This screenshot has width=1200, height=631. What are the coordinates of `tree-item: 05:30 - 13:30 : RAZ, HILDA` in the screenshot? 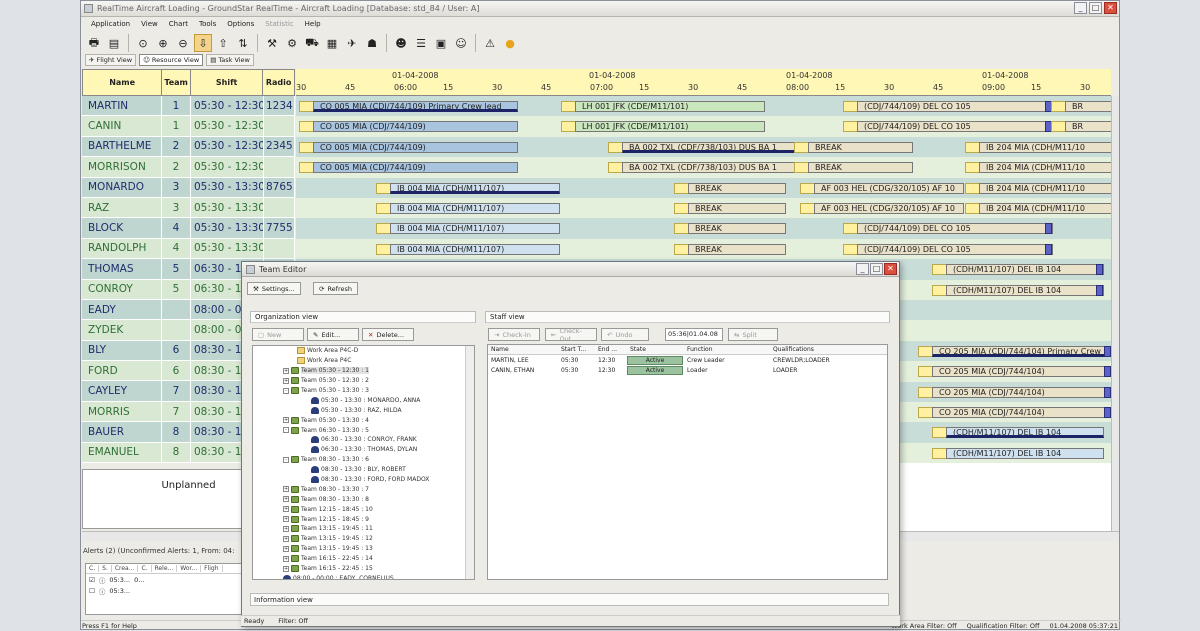 It's located at (363, 410).